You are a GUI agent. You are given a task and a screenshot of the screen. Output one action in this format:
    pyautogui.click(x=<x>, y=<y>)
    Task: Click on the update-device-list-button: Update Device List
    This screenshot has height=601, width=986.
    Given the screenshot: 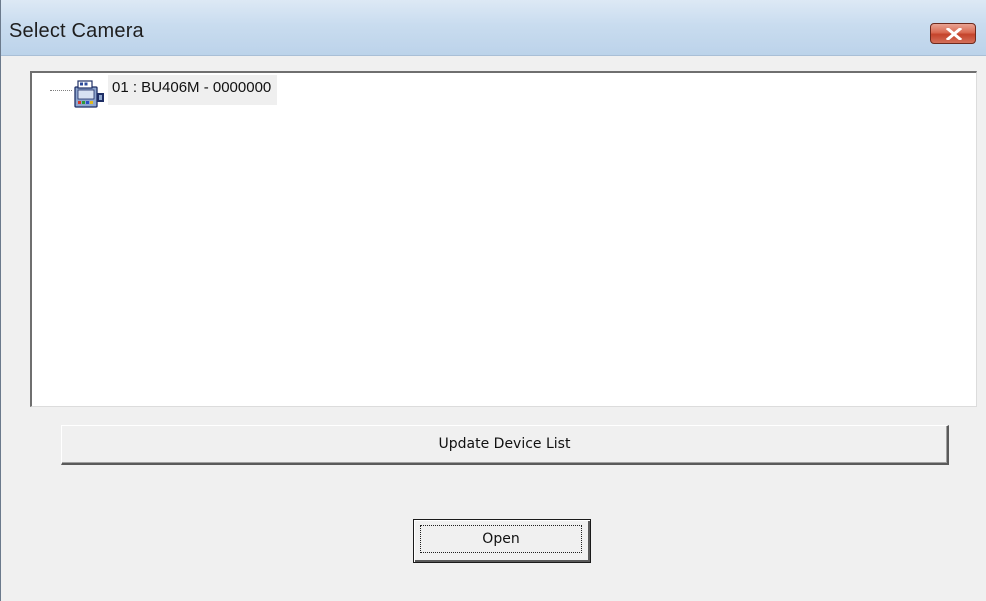 What is the action you would take?
    pyautogui.click(x=505, y=445)
    